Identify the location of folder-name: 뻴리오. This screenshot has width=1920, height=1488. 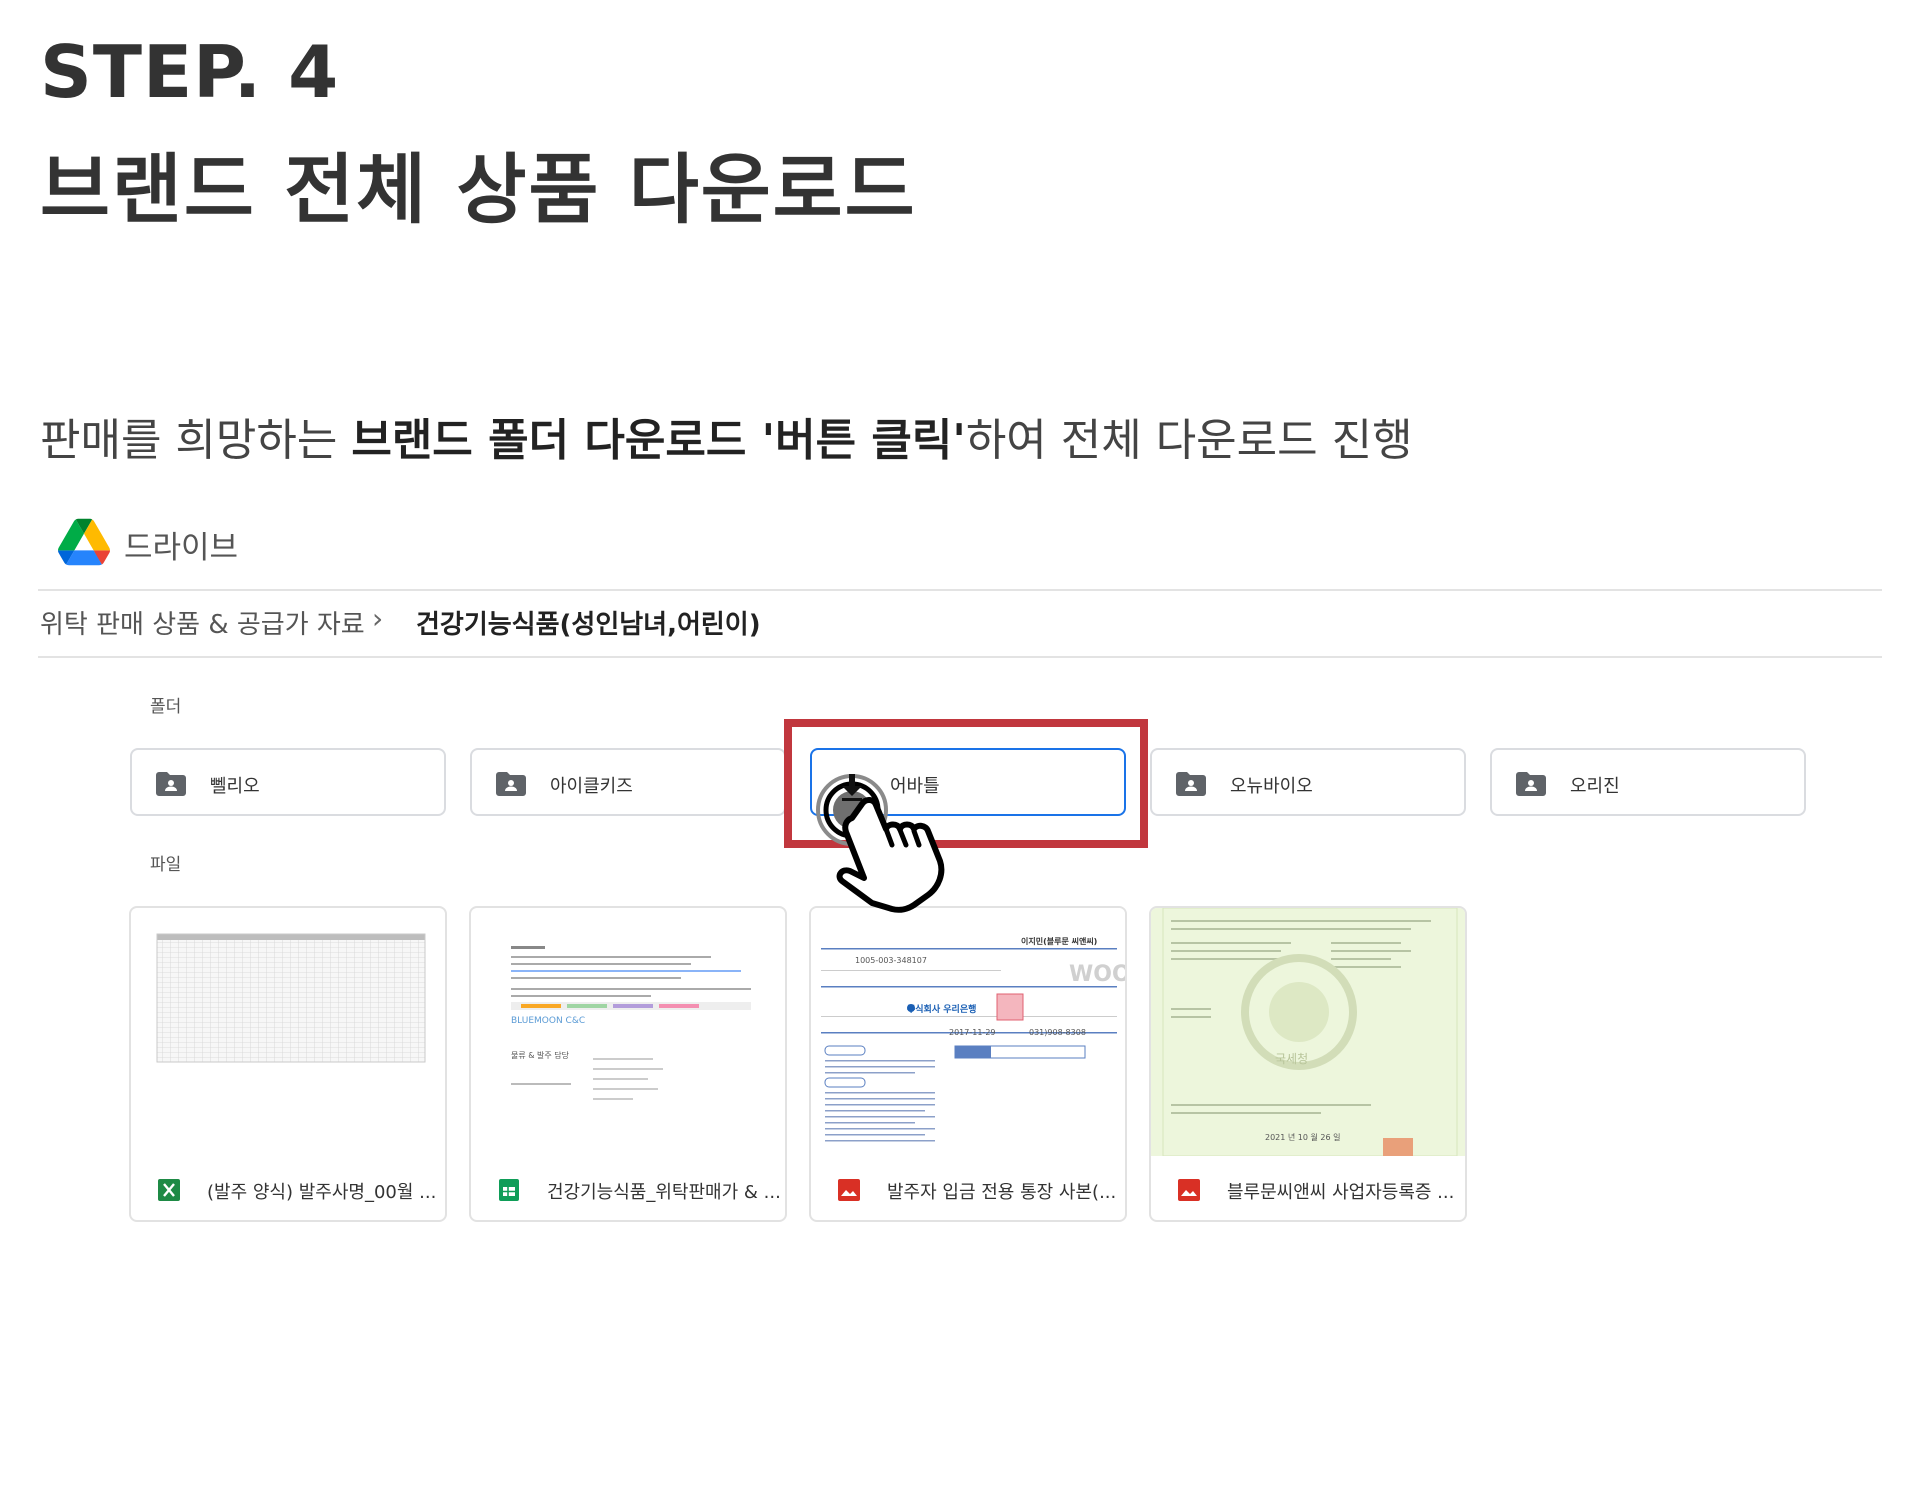
(235, 786).